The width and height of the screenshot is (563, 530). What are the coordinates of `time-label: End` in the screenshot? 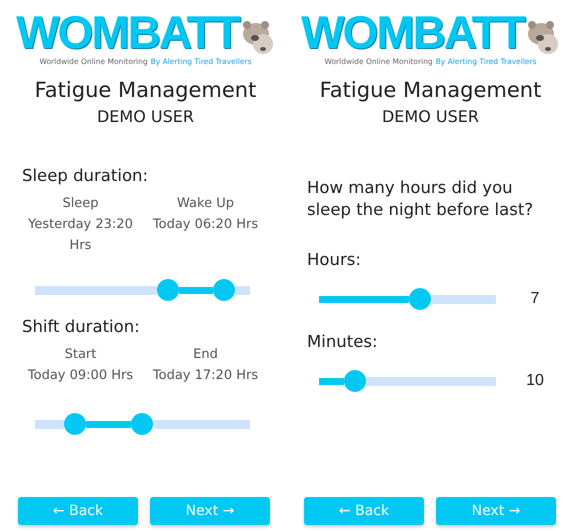 It's located at (205, 355).